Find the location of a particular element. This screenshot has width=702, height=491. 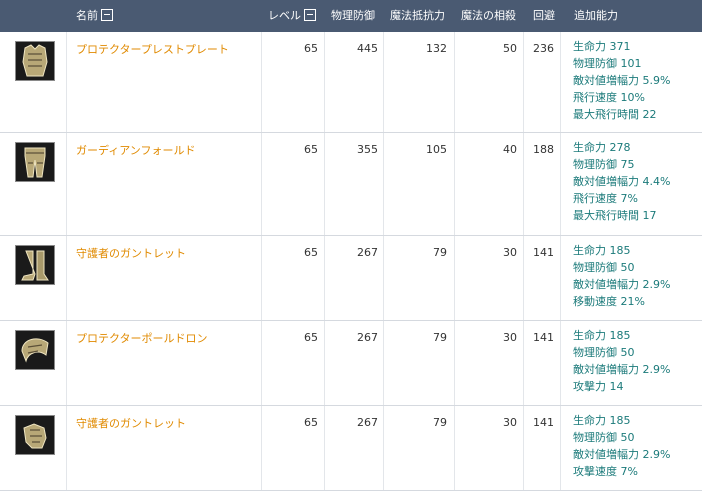

bonus-line: 生命力 278 is located at coordinates (602, 147).